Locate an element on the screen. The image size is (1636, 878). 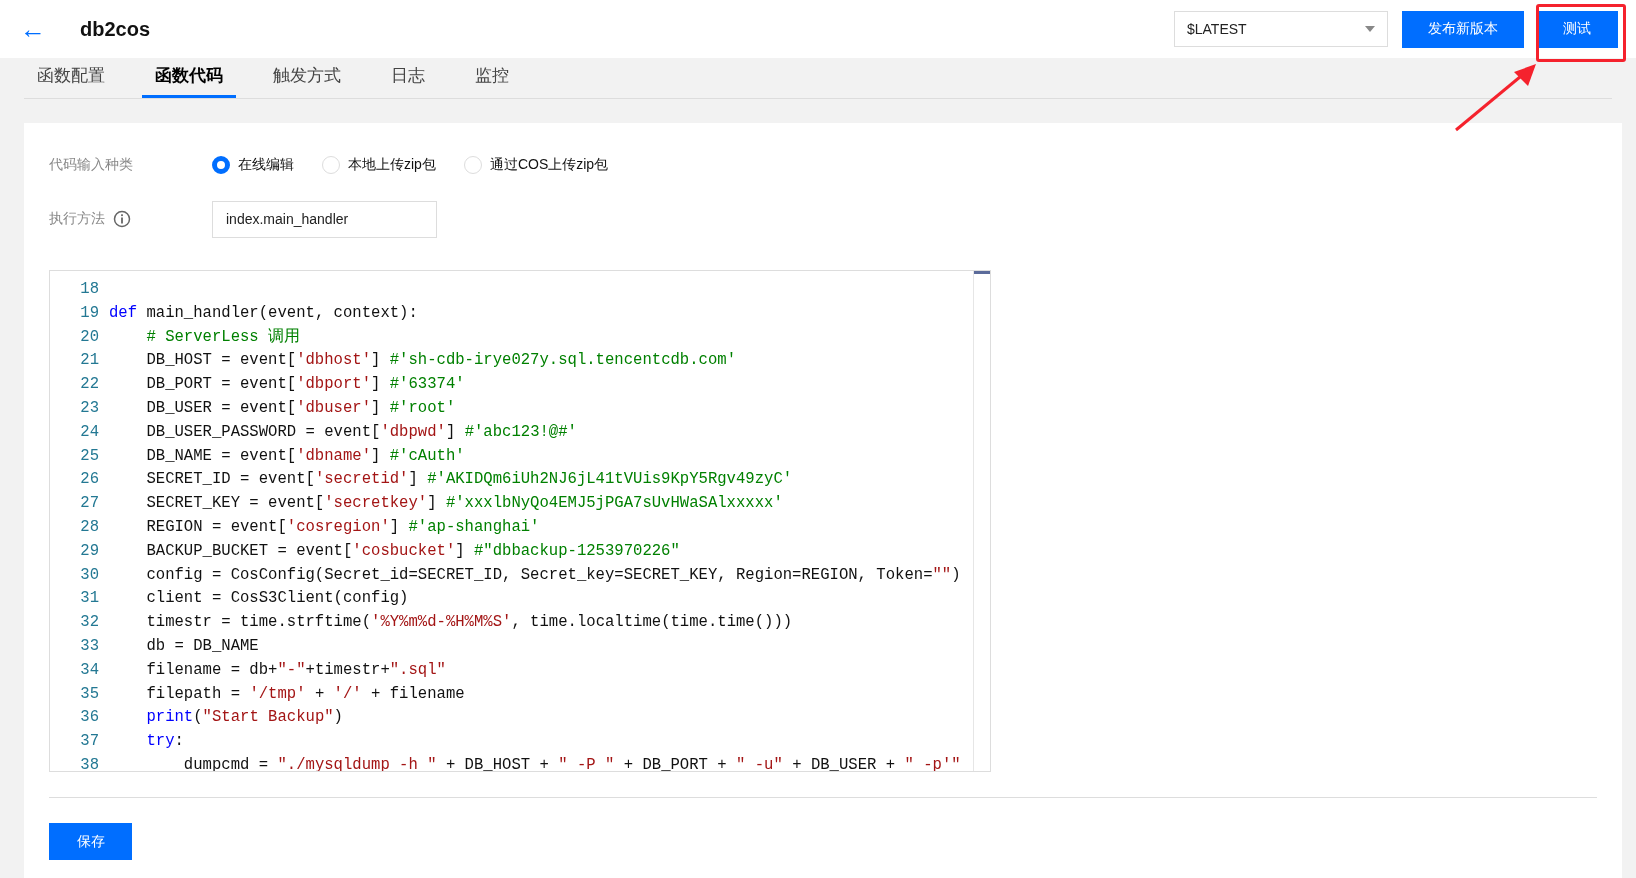
scrollbar is located at coordinates (981, 521).